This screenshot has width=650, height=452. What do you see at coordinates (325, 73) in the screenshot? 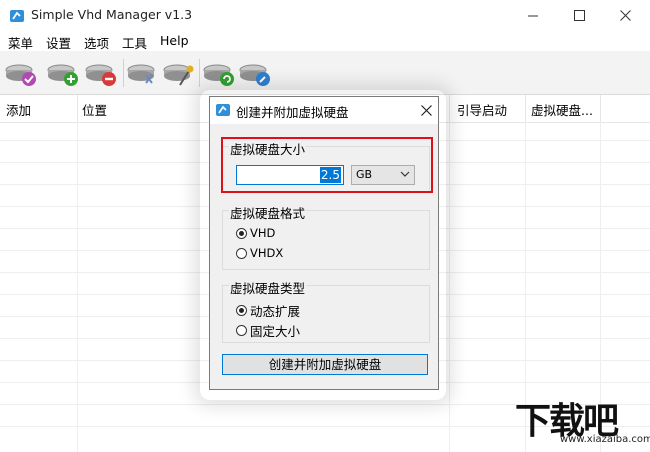
I see `toolbar` at bounding box center [325, 73].